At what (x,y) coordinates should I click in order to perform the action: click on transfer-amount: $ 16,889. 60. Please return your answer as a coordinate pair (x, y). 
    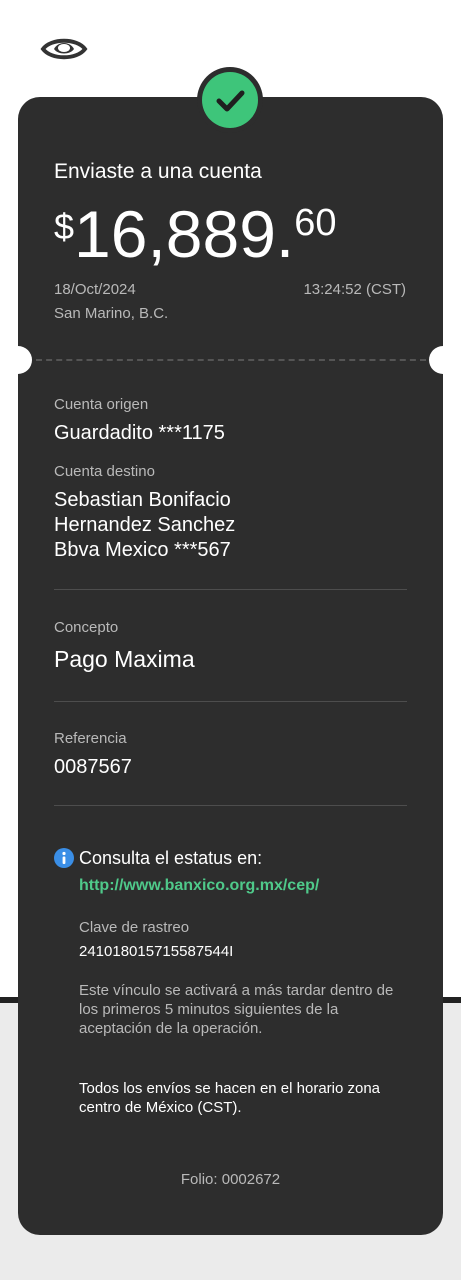
    Looking at the image, I should click on (195, 234).